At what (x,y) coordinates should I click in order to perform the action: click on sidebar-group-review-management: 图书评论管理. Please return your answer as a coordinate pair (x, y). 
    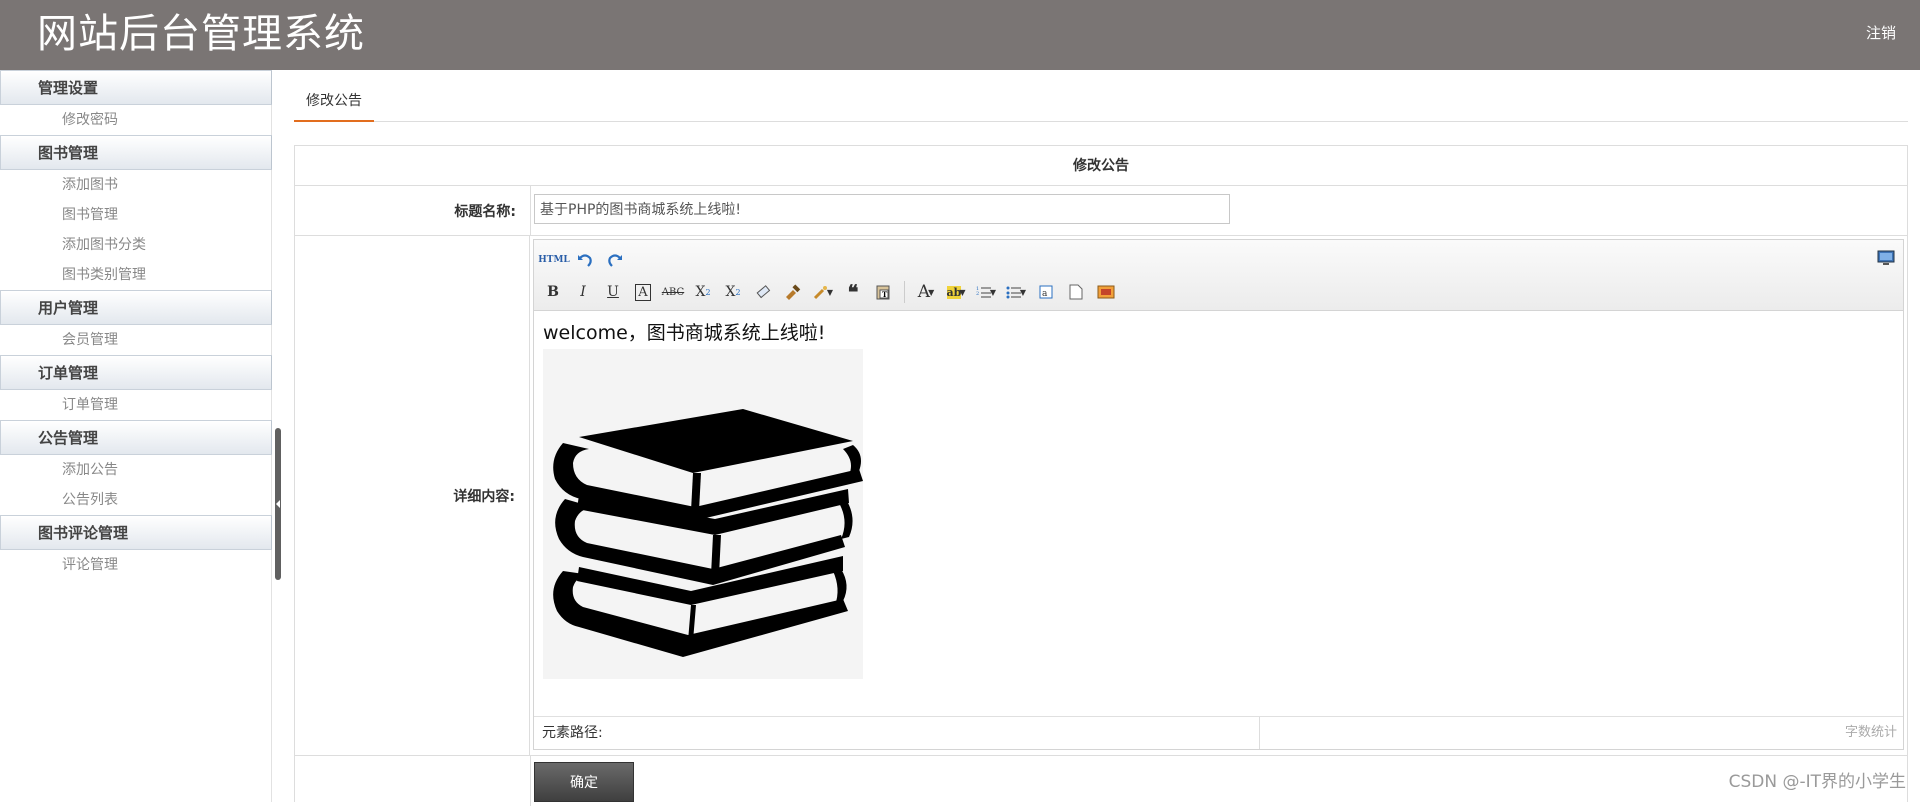
    Looking at the image, I should click on (136, 532).